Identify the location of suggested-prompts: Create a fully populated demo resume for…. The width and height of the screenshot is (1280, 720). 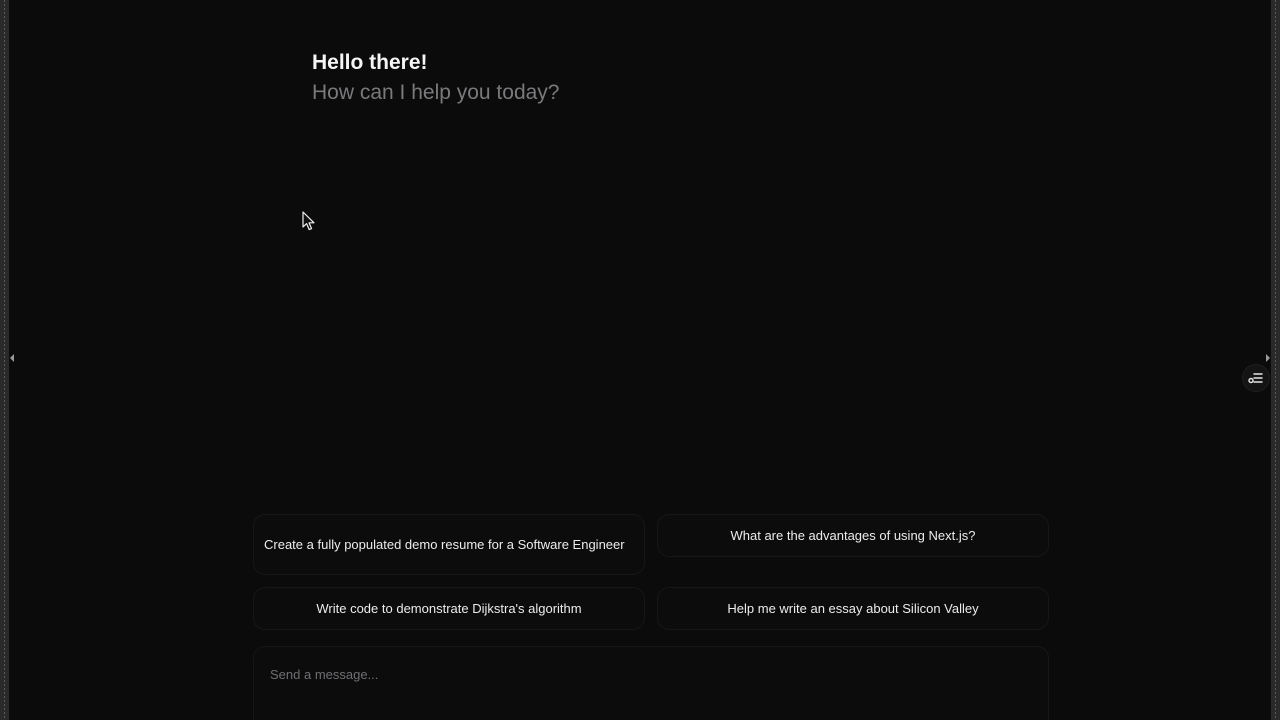
(651, 572).